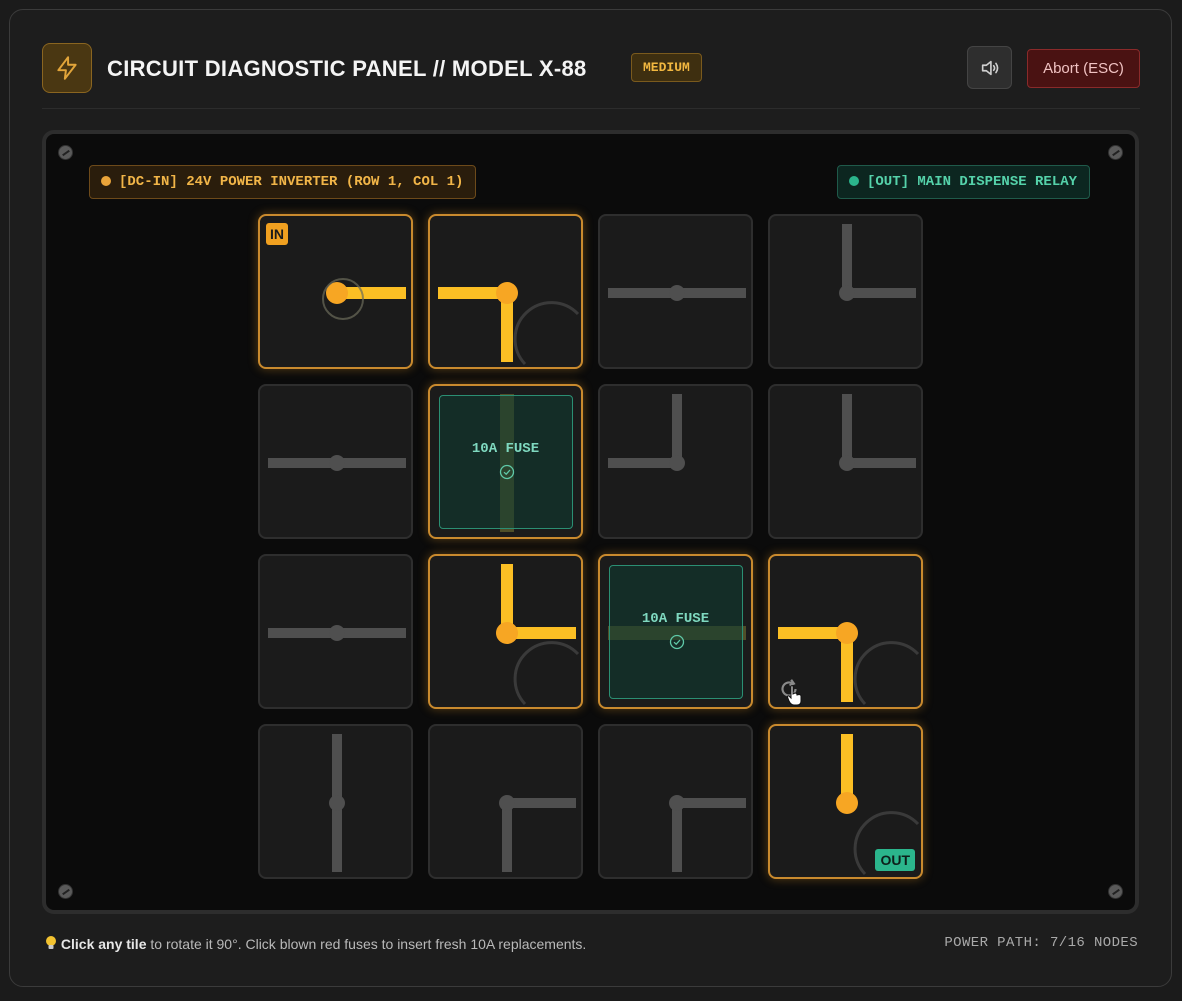 Image resolution: width=1182 pixels, height=1001 pixels. Describe the element at coordinates (794, 695) in the screenshot. I see `hand-pointer-icon` at that location.